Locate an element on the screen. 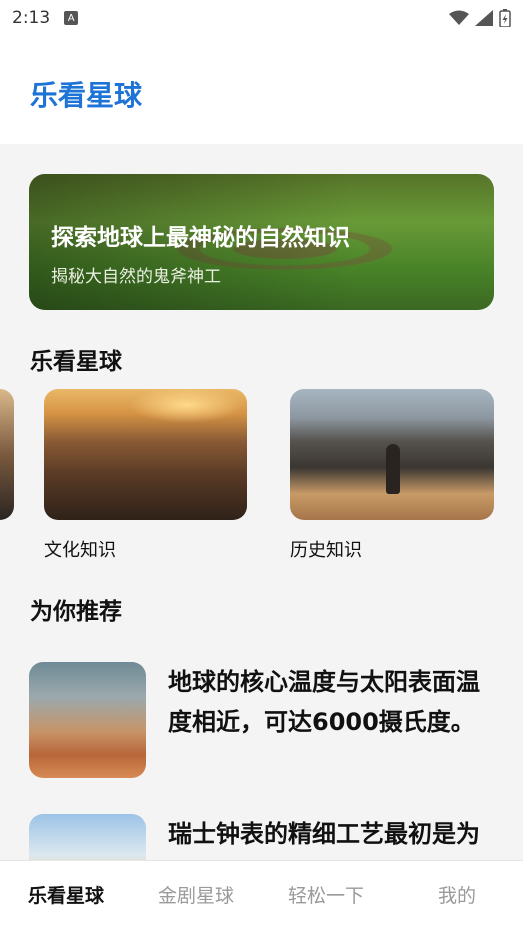 Image resolution: width=523 pixels, height=931 pixels. category-card-history-image is located at coordinates (392, 454).